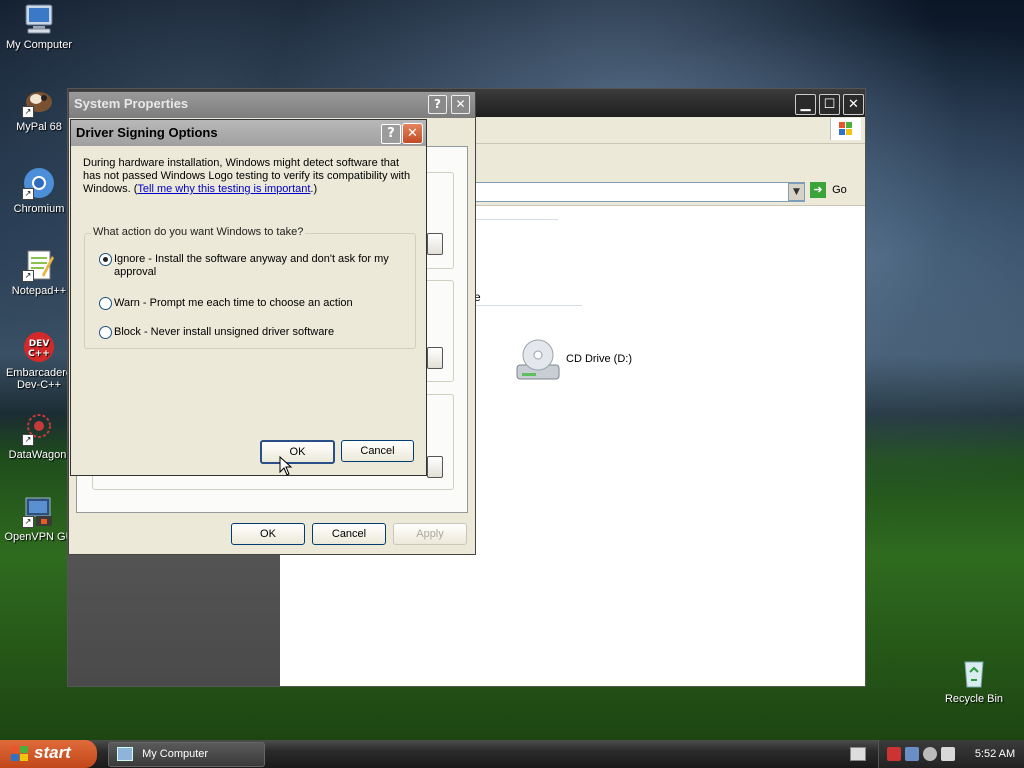  I want to click on start-button: start, so click(48, 754).